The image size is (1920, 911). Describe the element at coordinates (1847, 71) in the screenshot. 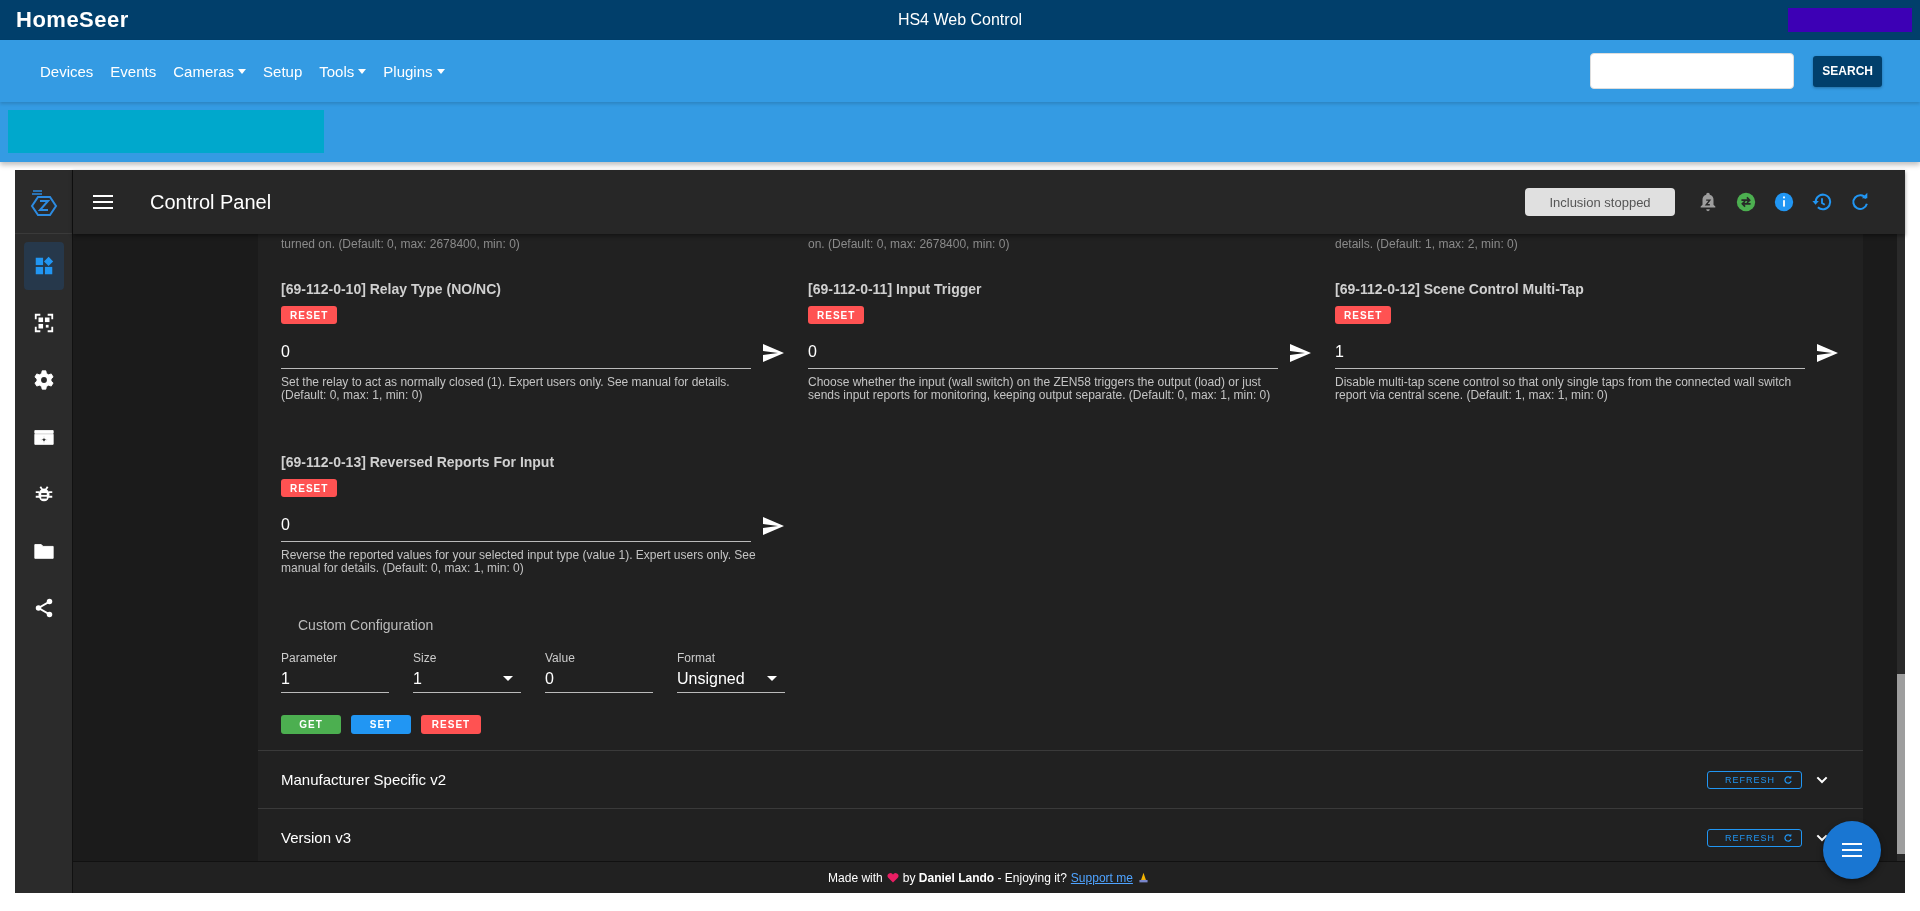

I see `search-button: SEARCH` at that location.